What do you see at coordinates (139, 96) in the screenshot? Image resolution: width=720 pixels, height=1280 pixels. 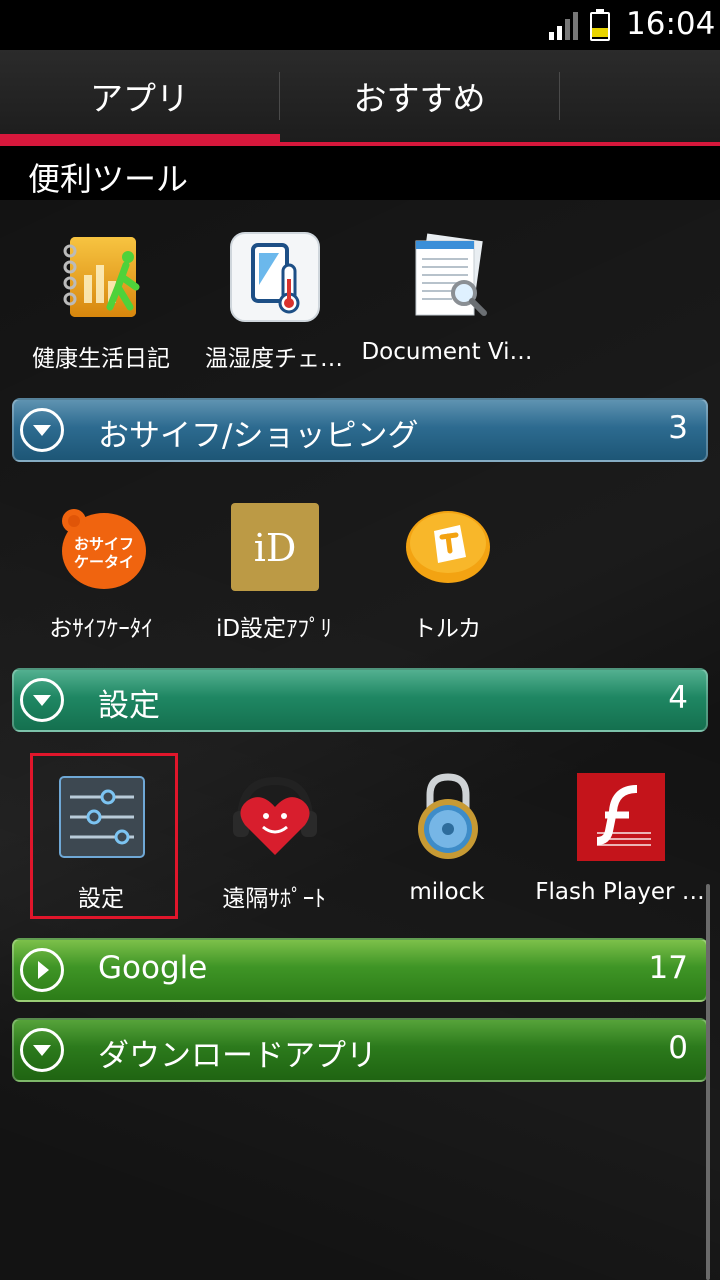 I see `tab-apps: アプリ` at bounding box center [139, 96].